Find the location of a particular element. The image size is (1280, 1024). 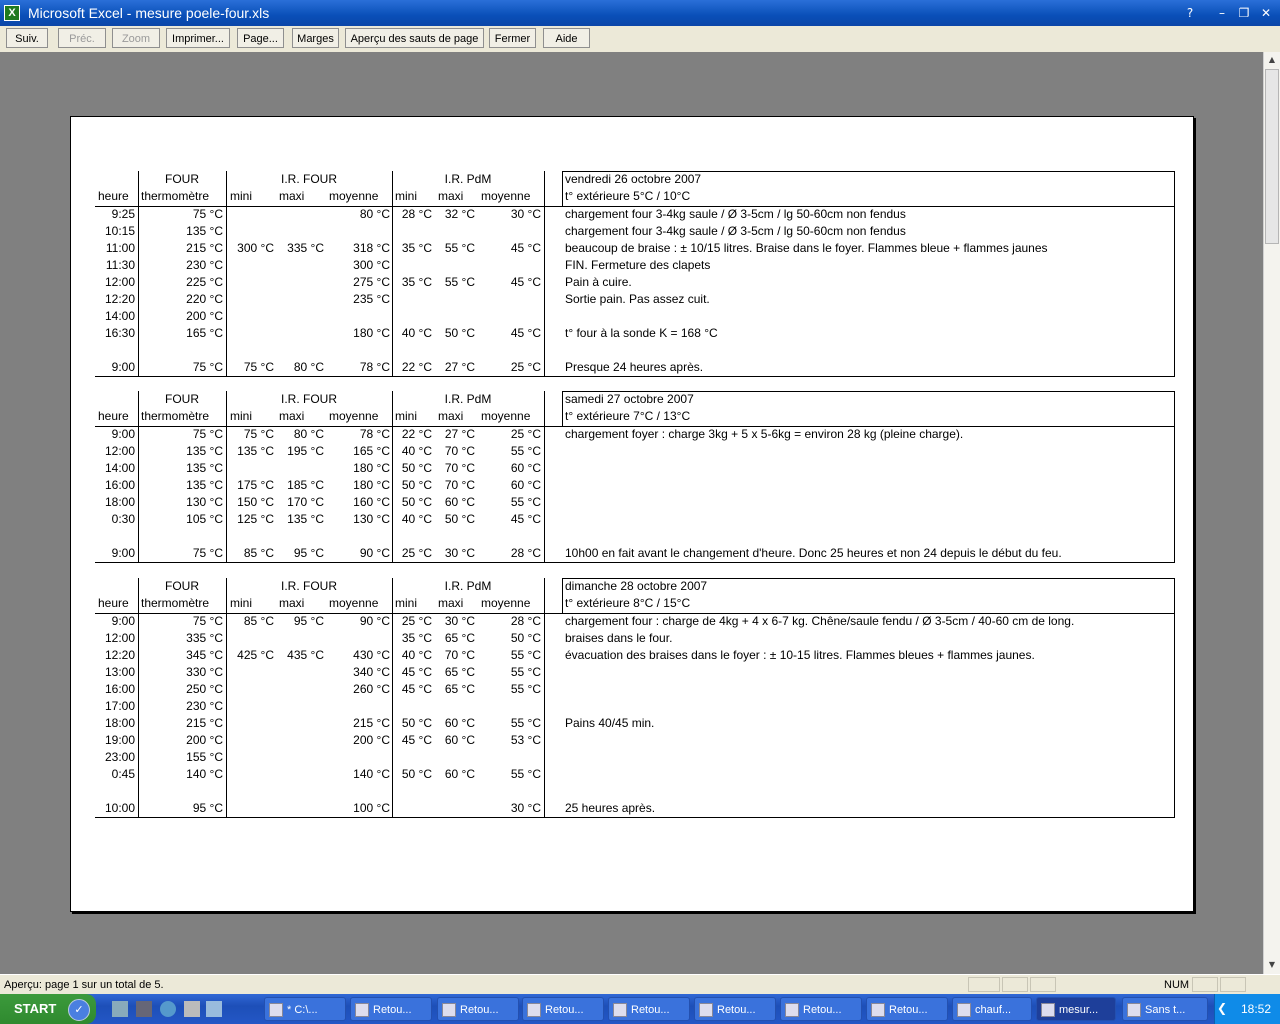

chevron-left-icon: ❮ is located at coordinates (1225, 1008).